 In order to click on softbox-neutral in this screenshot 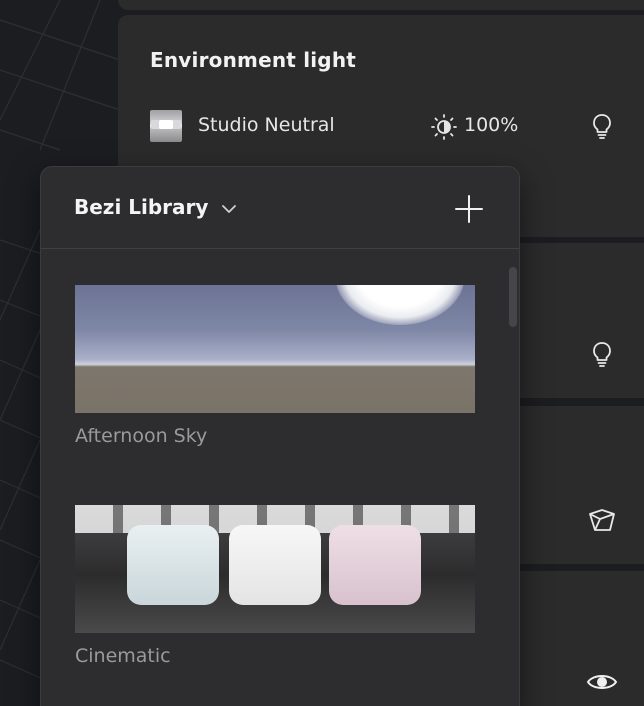, I will do `click(275, 565)`.